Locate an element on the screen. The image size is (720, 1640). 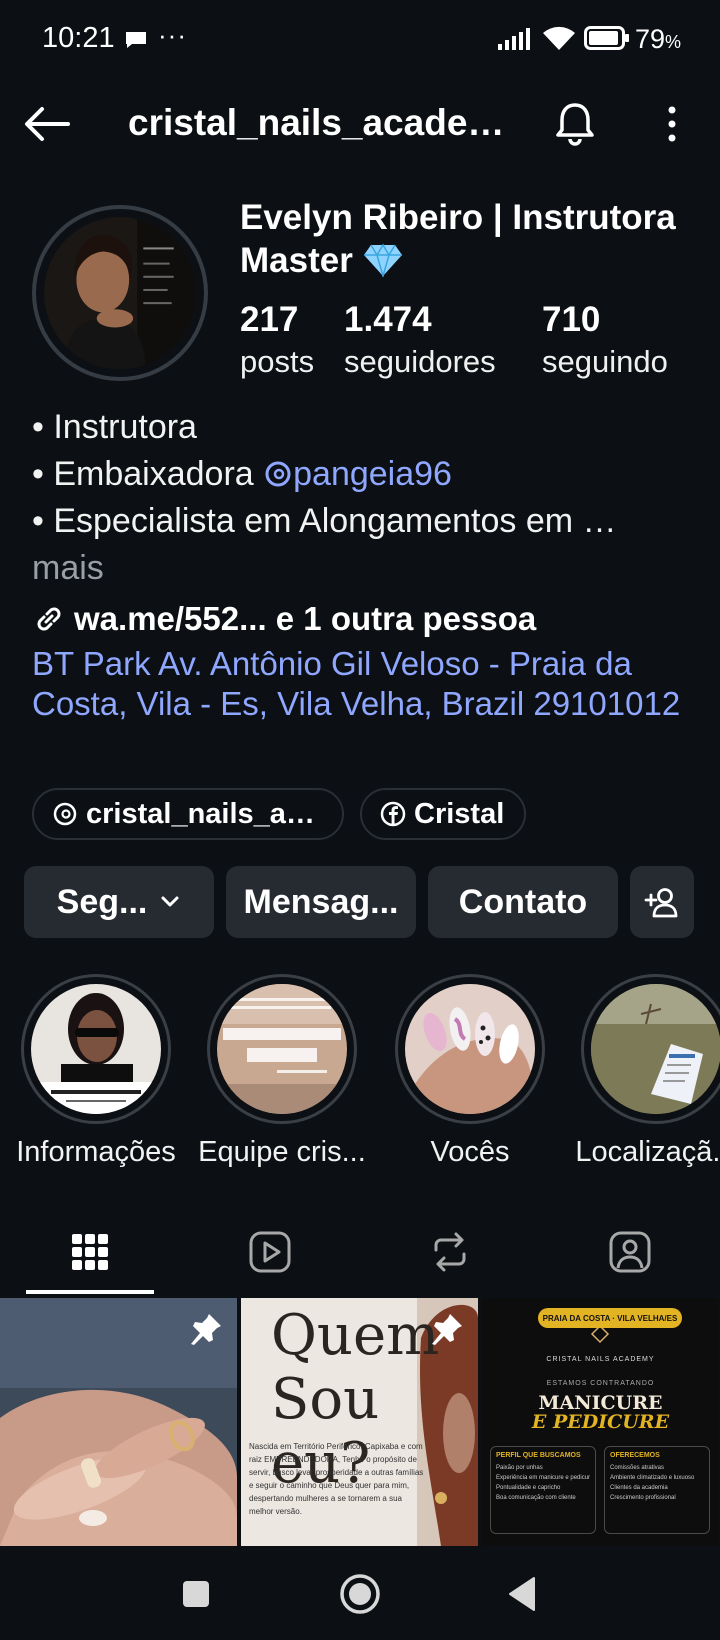
notification-bell-icon is located at coordinates (575, 123).